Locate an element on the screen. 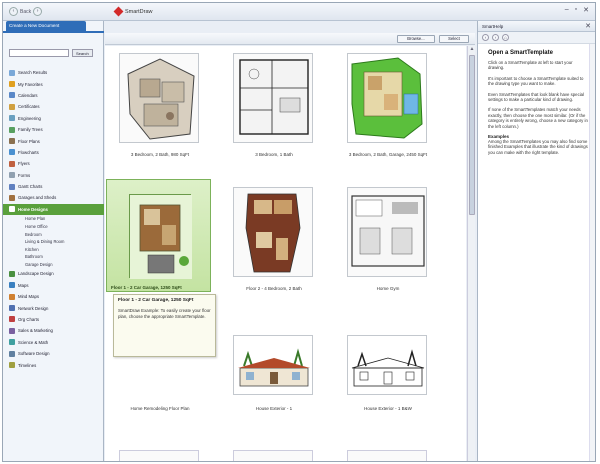 This screenshot has width=600, height=464. category-home-designs: Home Designs is located at coordinates (53, 209).